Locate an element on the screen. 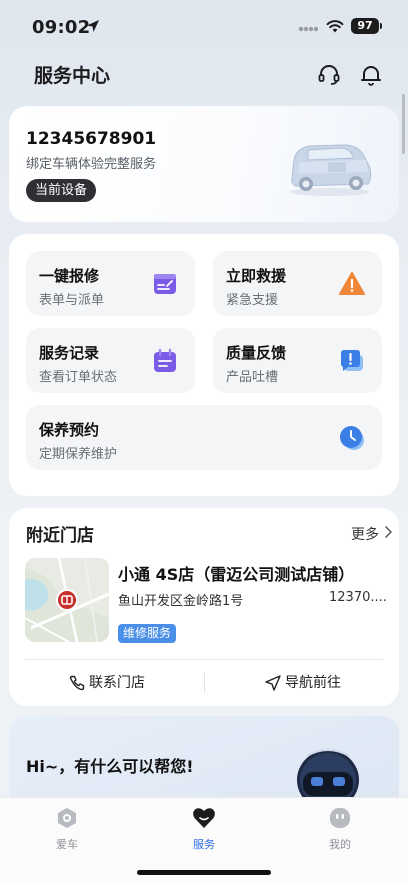 The height and width of the screenshot is (883, 408). service-maintenance: 保养预约 定期保养维护 is located at coordinates (204, 437).